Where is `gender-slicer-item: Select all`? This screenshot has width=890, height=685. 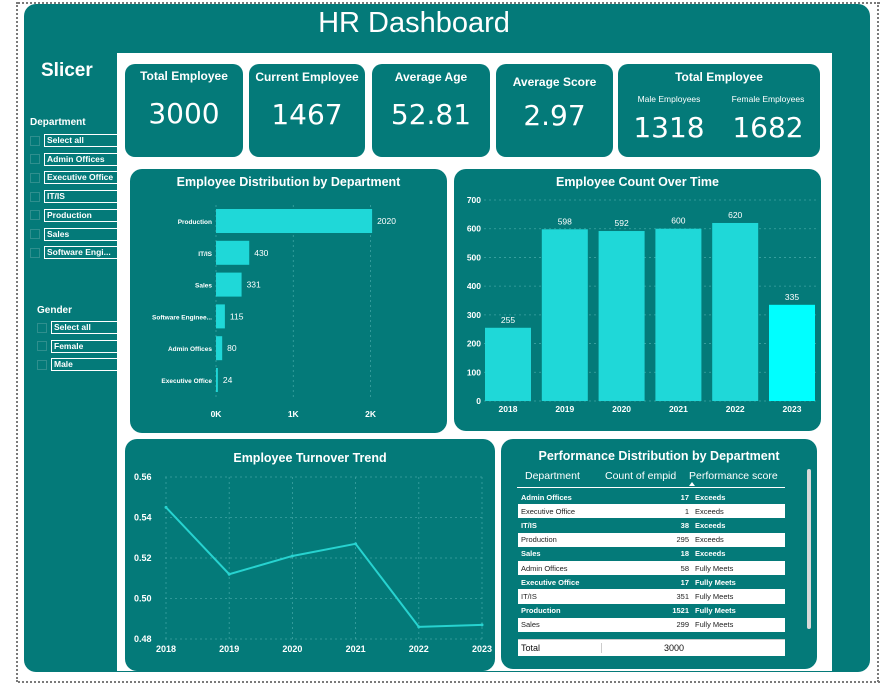
gender-slicer-item: Select all is located at coordinates (78, 327).